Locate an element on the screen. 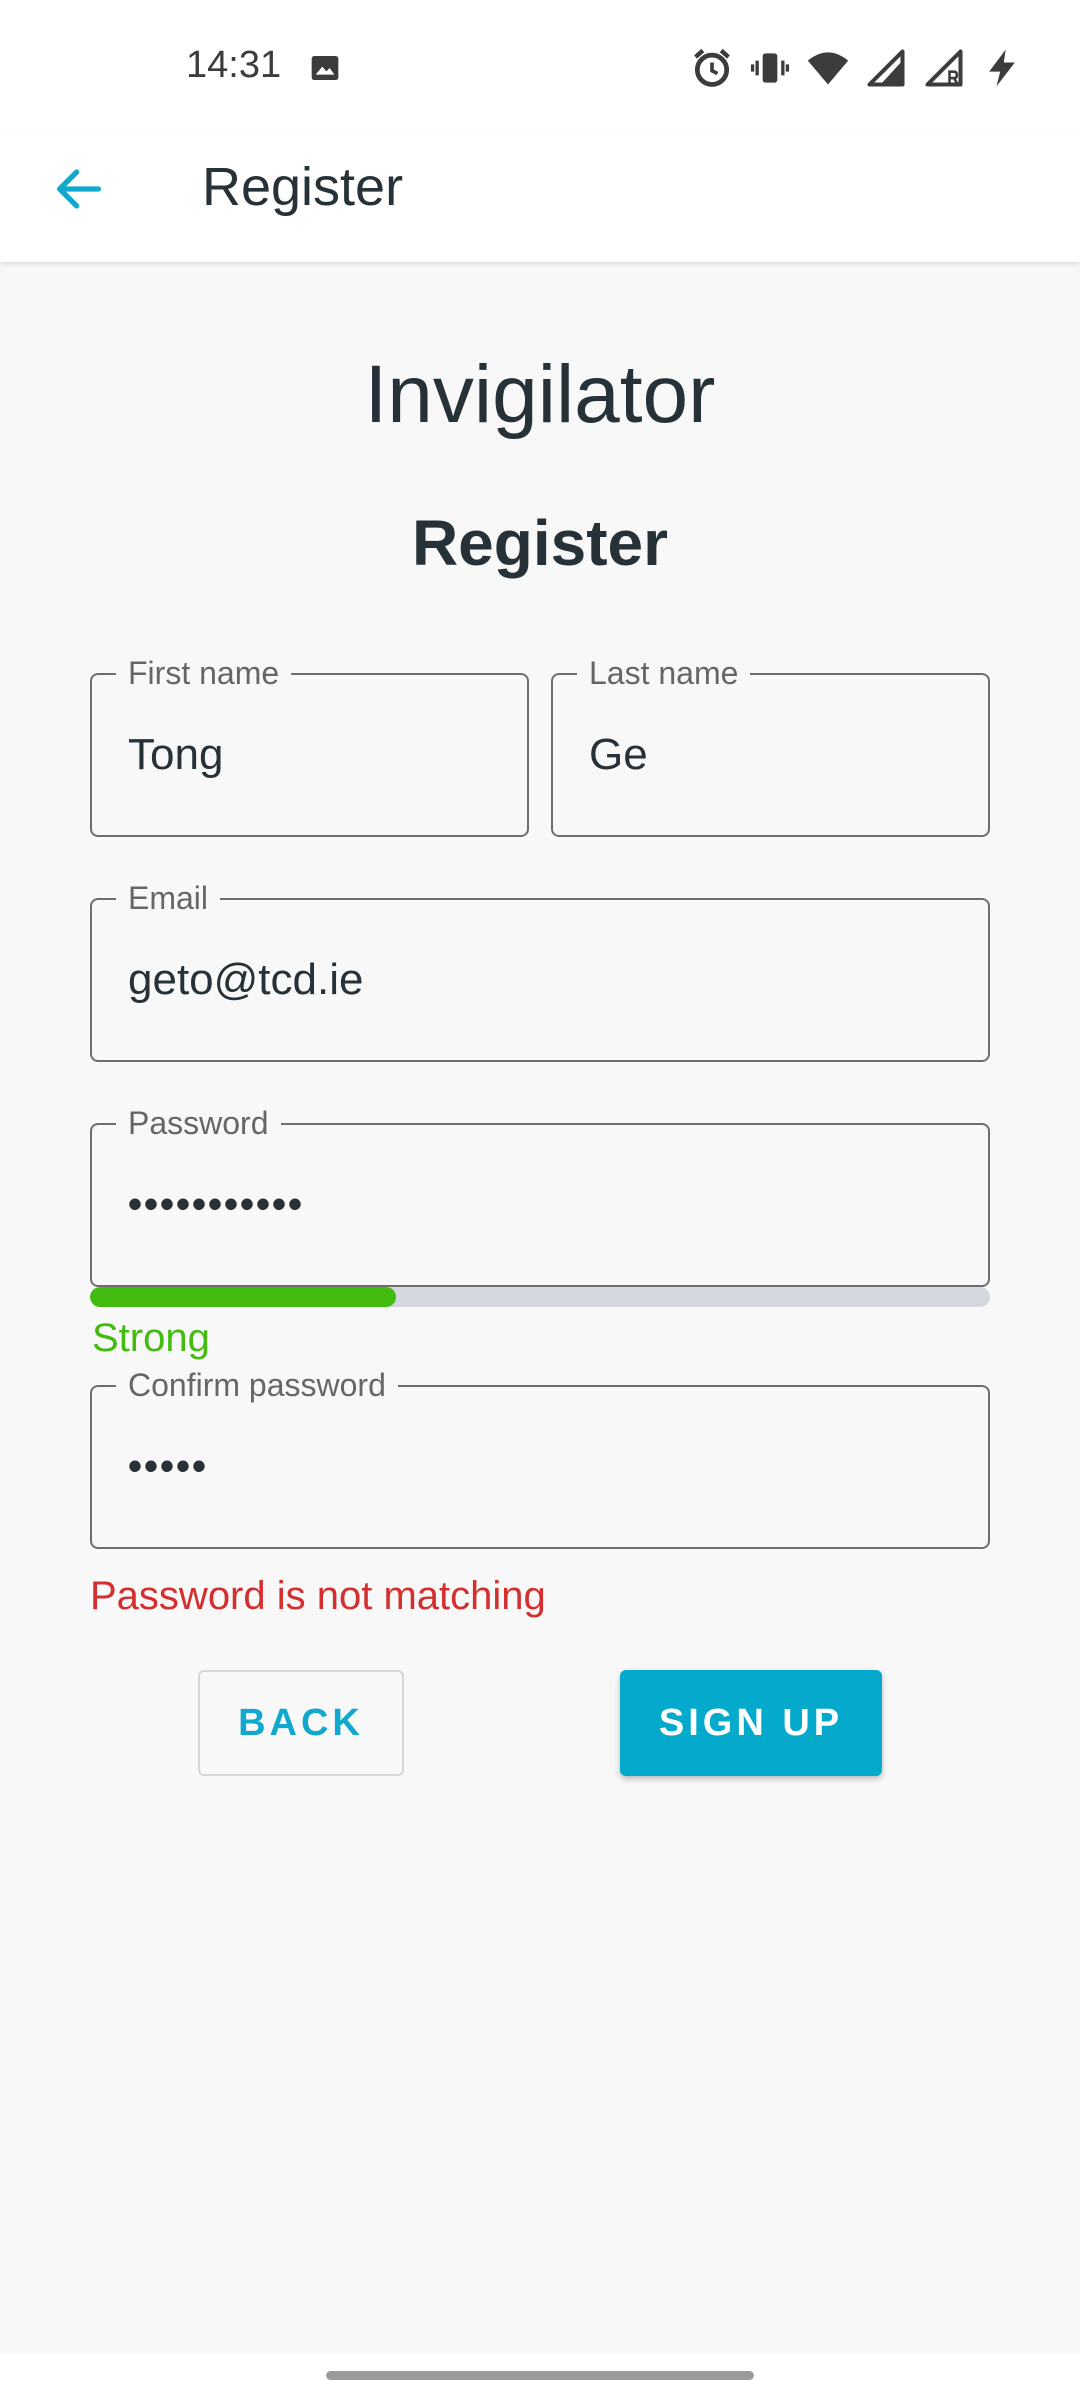 This screenshot has width=1080, height=2400. first-name-field: First name Tong is located at coordinates (309, 745).